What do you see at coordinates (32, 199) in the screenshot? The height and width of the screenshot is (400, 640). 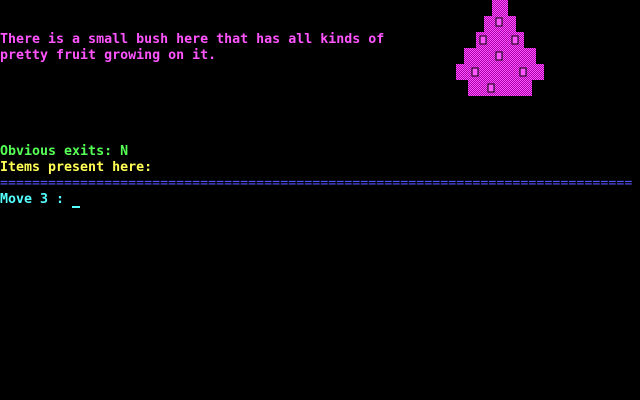 I see `prompt-label: Move 3 :` at bounding box center [32, 199].